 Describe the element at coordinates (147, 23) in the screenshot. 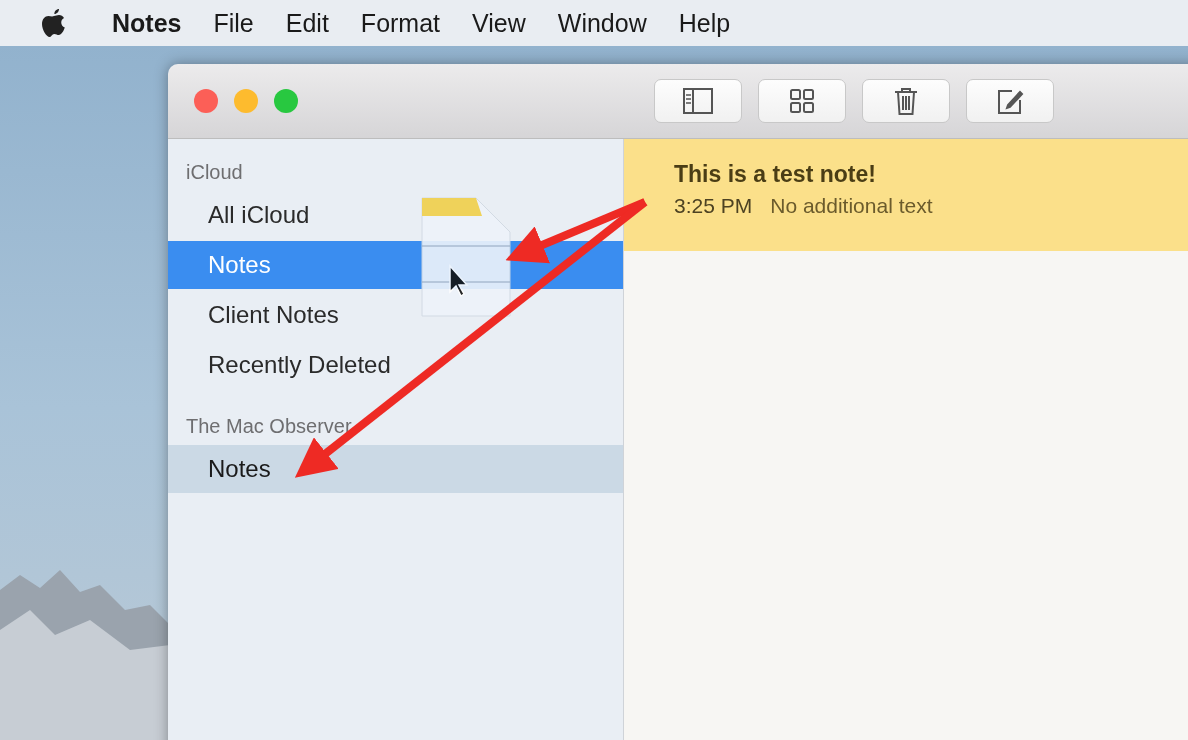

I see `menu-item: Notes` at that location.